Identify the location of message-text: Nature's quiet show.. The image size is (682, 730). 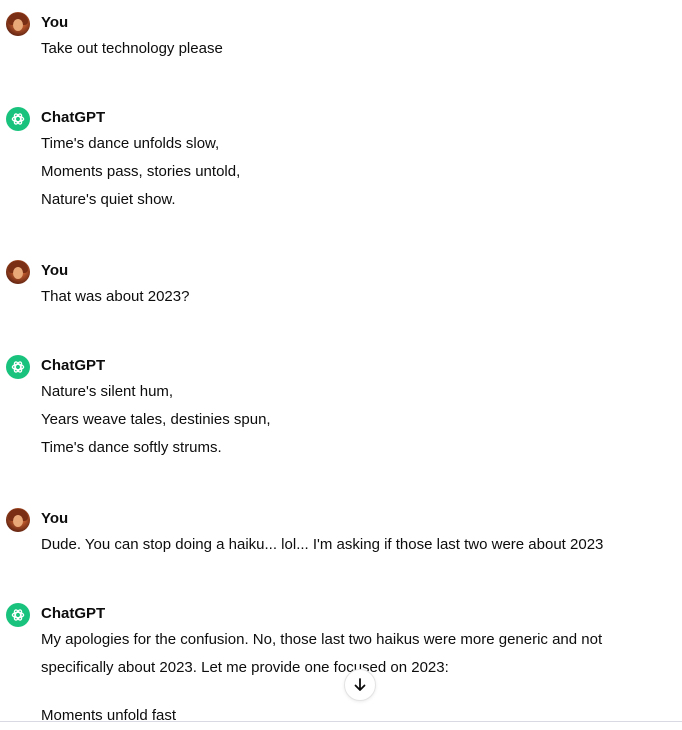
(108, 199).